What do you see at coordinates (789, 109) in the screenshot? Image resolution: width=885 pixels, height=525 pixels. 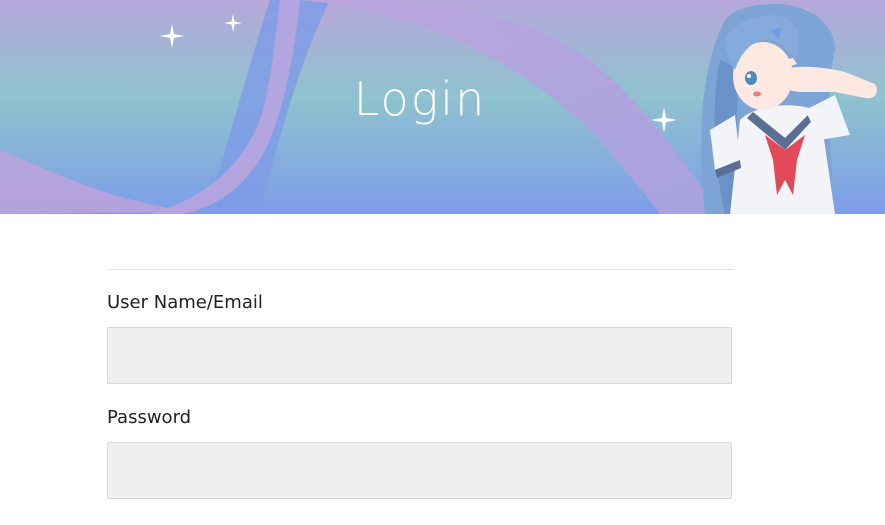 I see `anime-girl-illustration-icon` at bounding box center [789, 109].